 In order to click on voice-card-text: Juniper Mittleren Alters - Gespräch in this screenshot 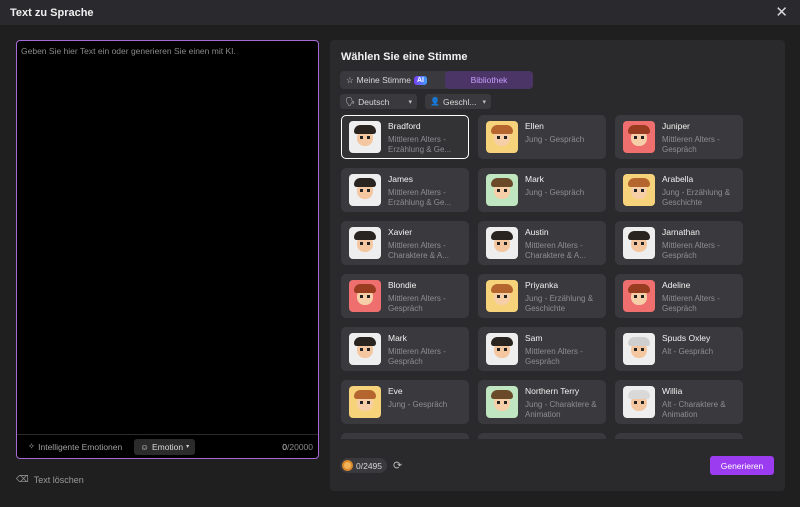, I will do `click(698, 138)`.